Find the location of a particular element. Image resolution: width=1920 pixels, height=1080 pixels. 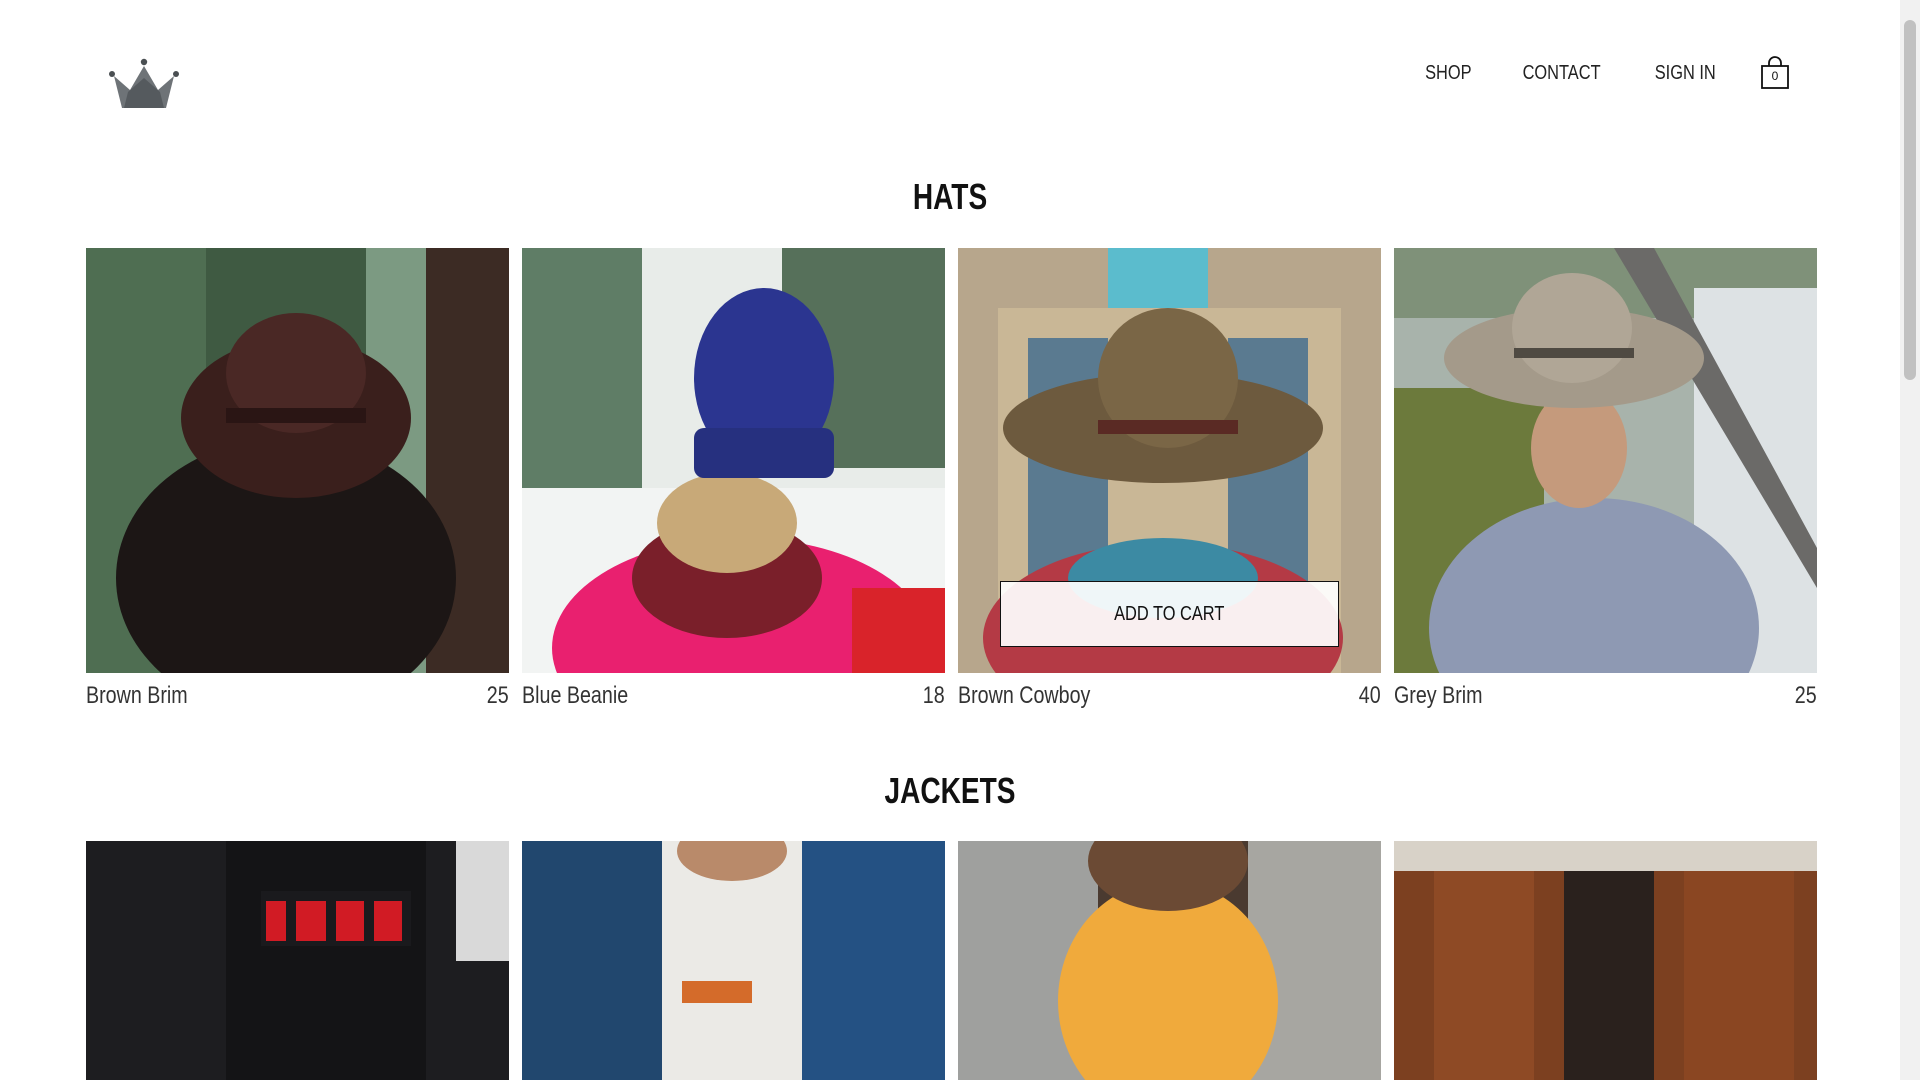

shopping-bag-icon: 0 is located at coordinates (1775, 73).